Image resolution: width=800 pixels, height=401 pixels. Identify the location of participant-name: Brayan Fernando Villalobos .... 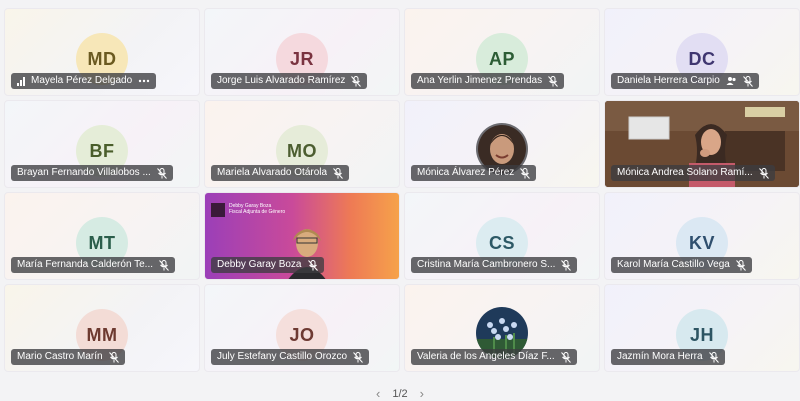
(84, 172).